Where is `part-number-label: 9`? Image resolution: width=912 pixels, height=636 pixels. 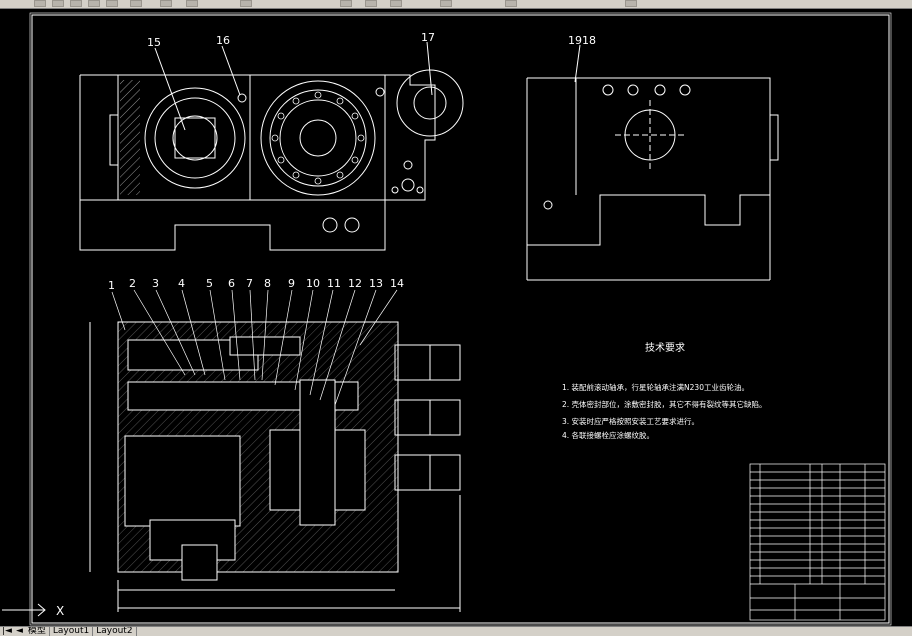 part-number-label: 9 is located at coordinates (291, 283).